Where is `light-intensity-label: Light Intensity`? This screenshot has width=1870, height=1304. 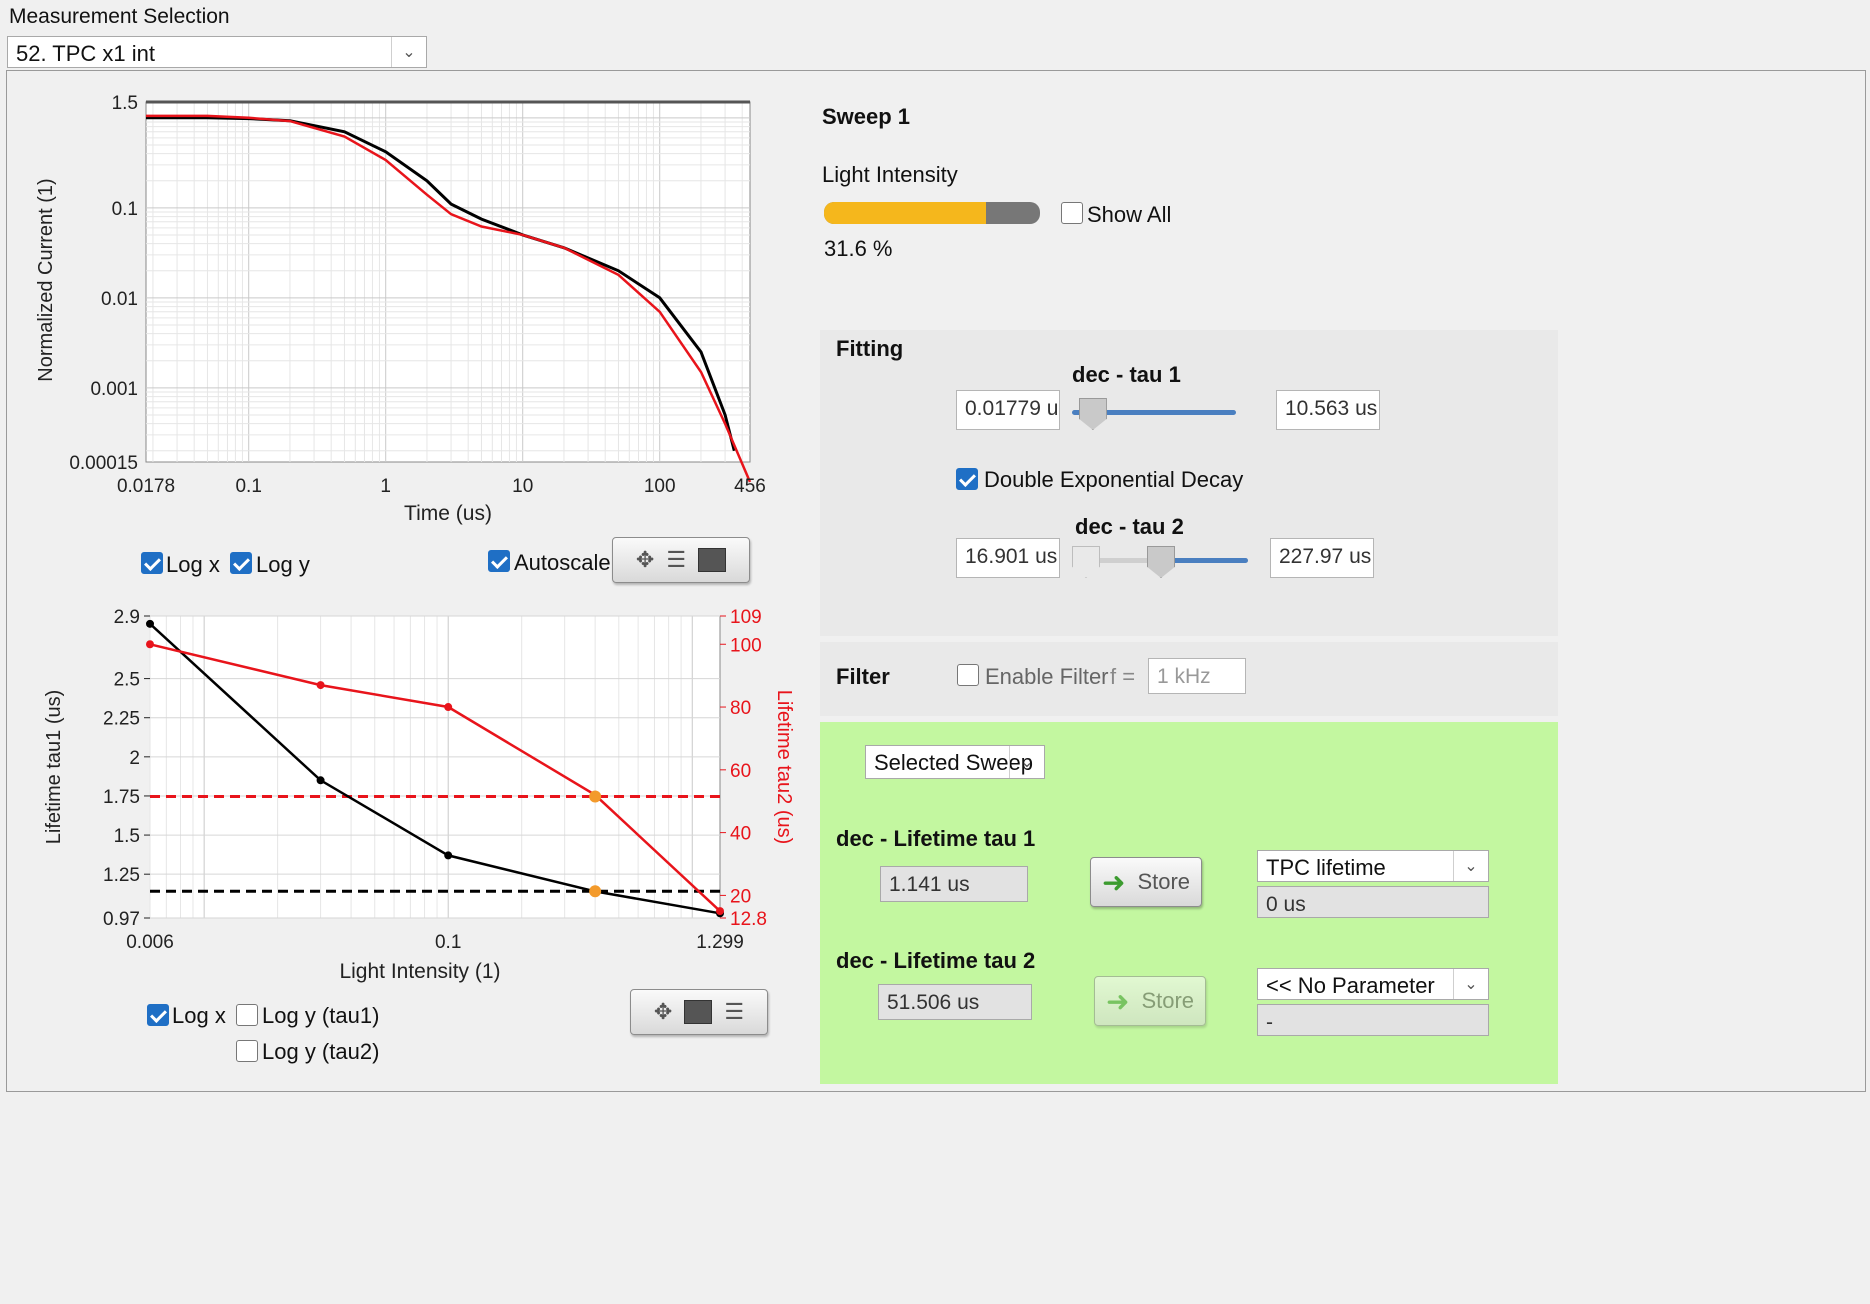
light-intensity-label: Light Intensity is located at coordinates (890, 174).